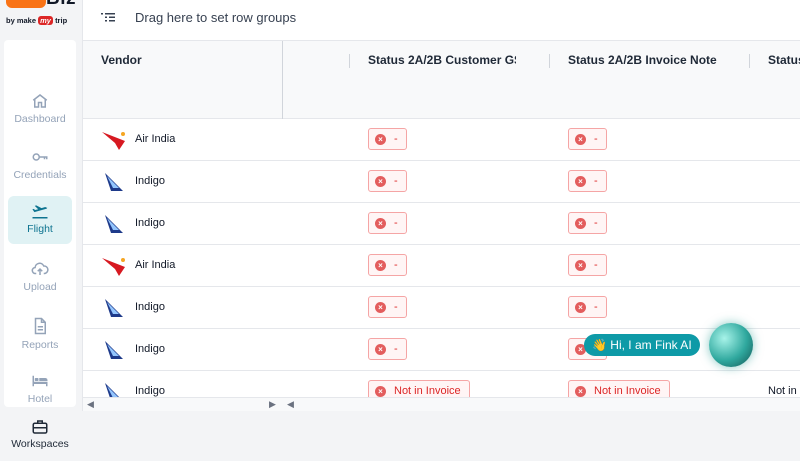  What do you see at coordinates (40, 278) in the screenshot?
I see `sidebar-item-upload: Upload` at bounding box center [40, 278].